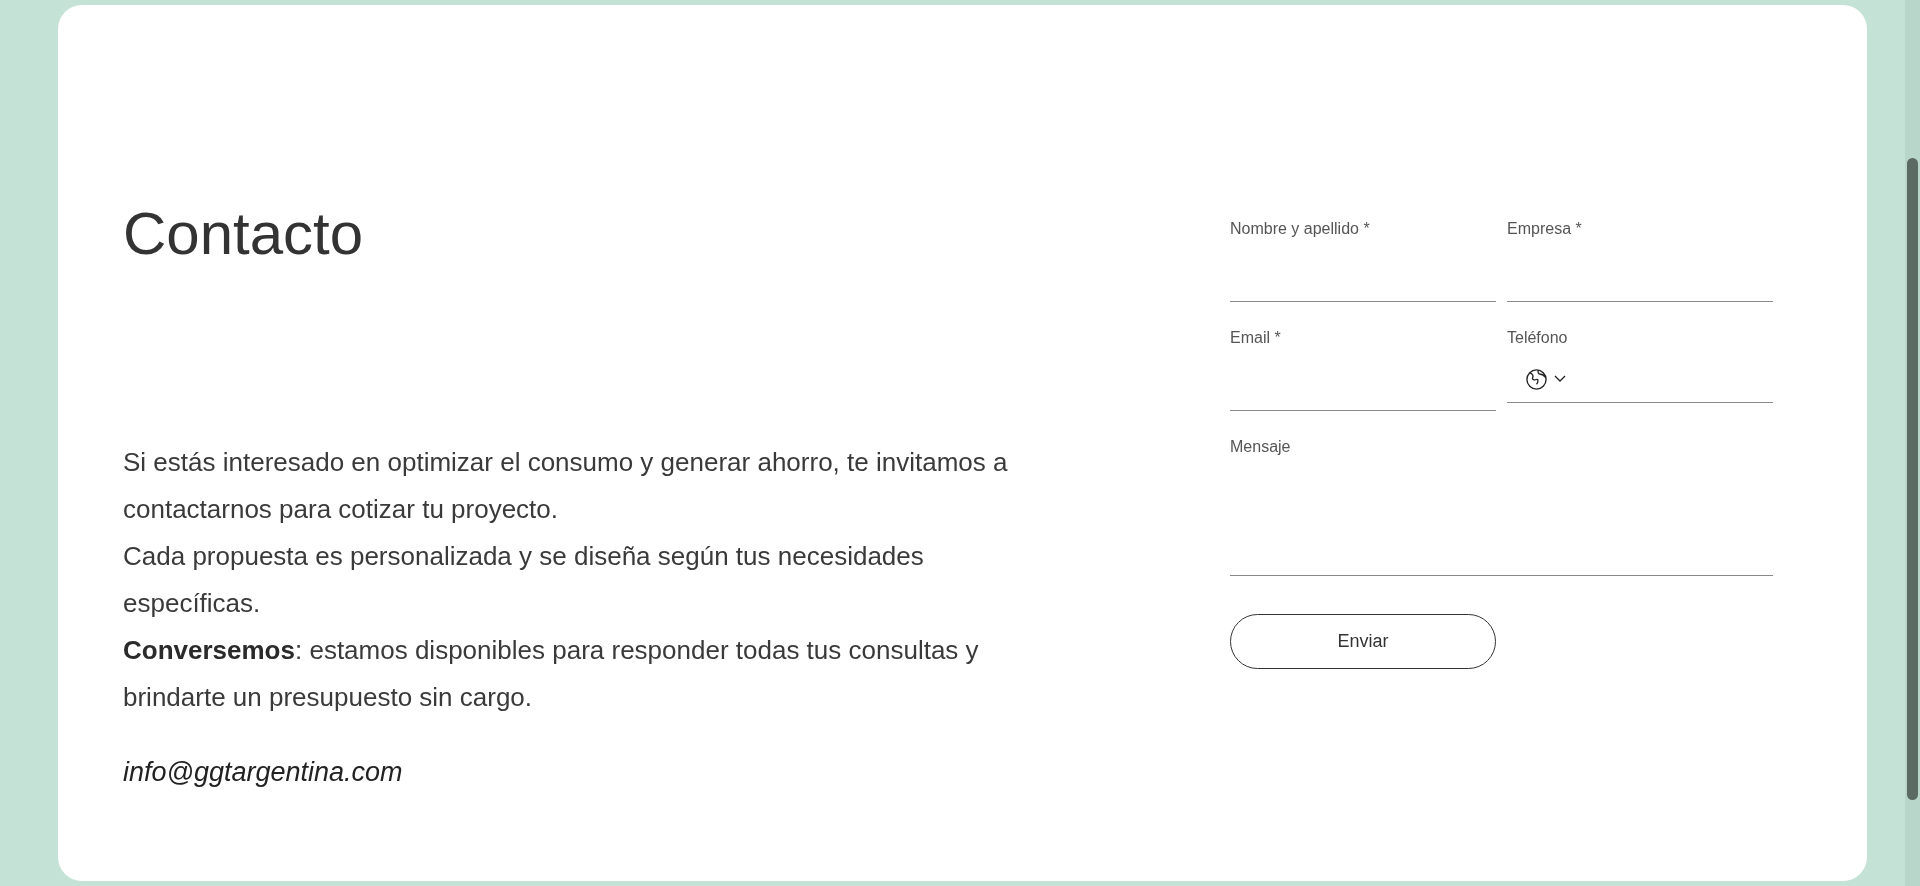 The height and width of the screenshot is (886, 1920). What do you see at coordinates (524, 580) in the screenshot?
I see `body-text: Cada propuesta es personalizada y se diseña según tus necesidades específicas.` at bounding box center [524, 580].